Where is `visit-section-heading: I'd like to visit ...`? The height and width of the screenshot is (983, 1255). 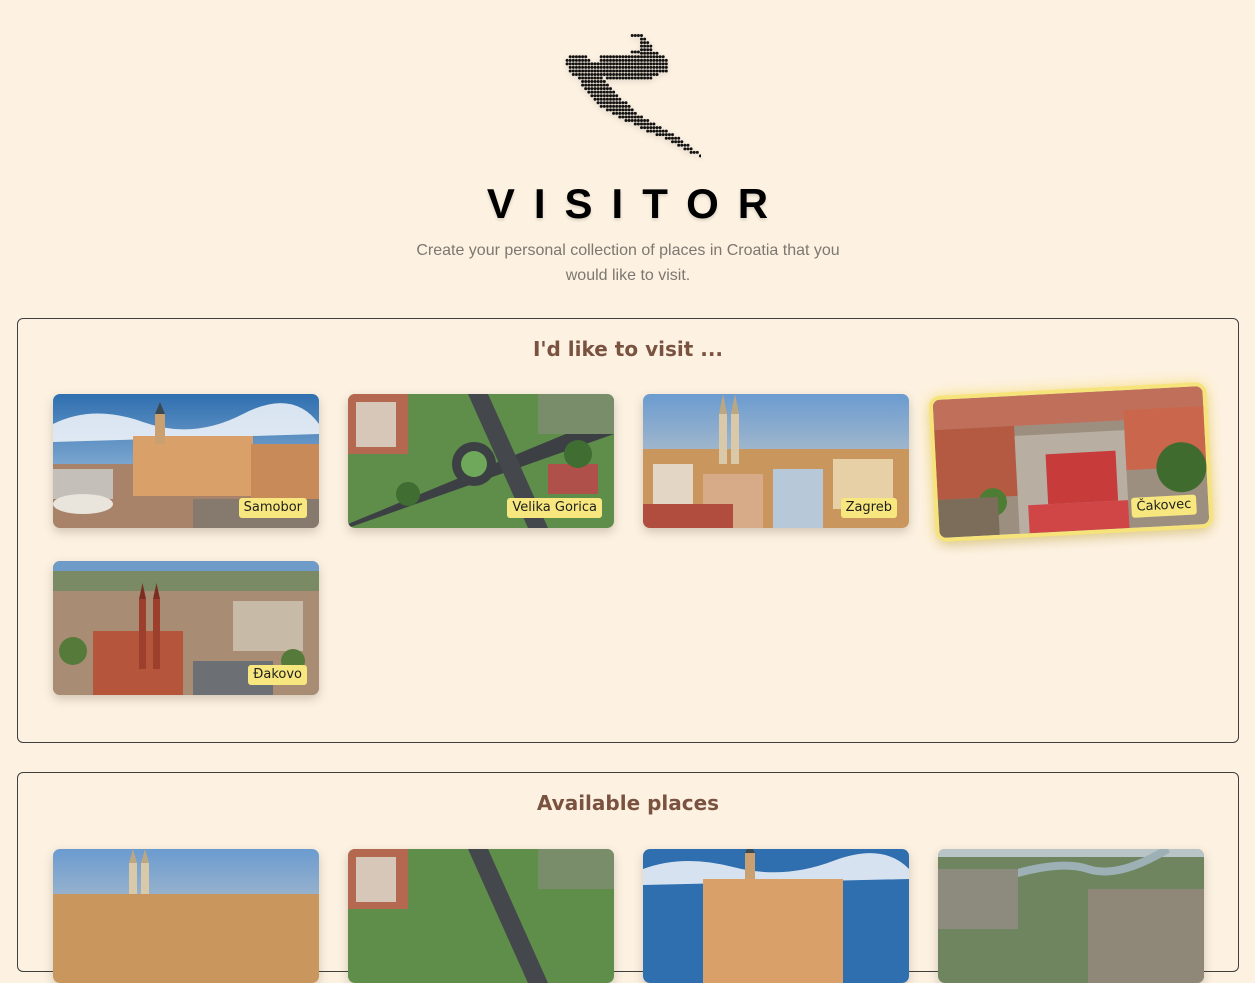
visit-section-heading: I'd like to visit ... is located at coordinates (628, 349).